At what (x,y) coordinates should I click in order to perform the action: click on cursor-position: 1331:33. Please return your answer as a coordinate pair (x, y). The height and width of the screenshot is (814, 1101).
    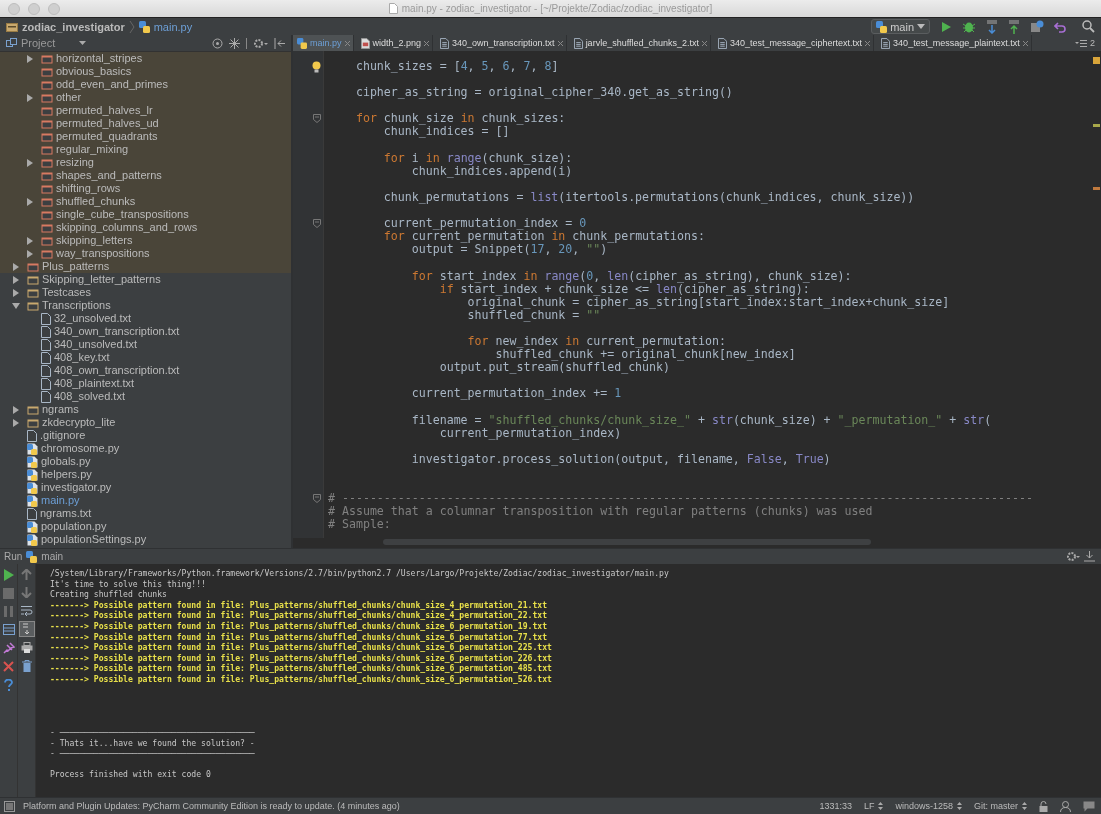
    Looking at the image, I should click on (835, 806).